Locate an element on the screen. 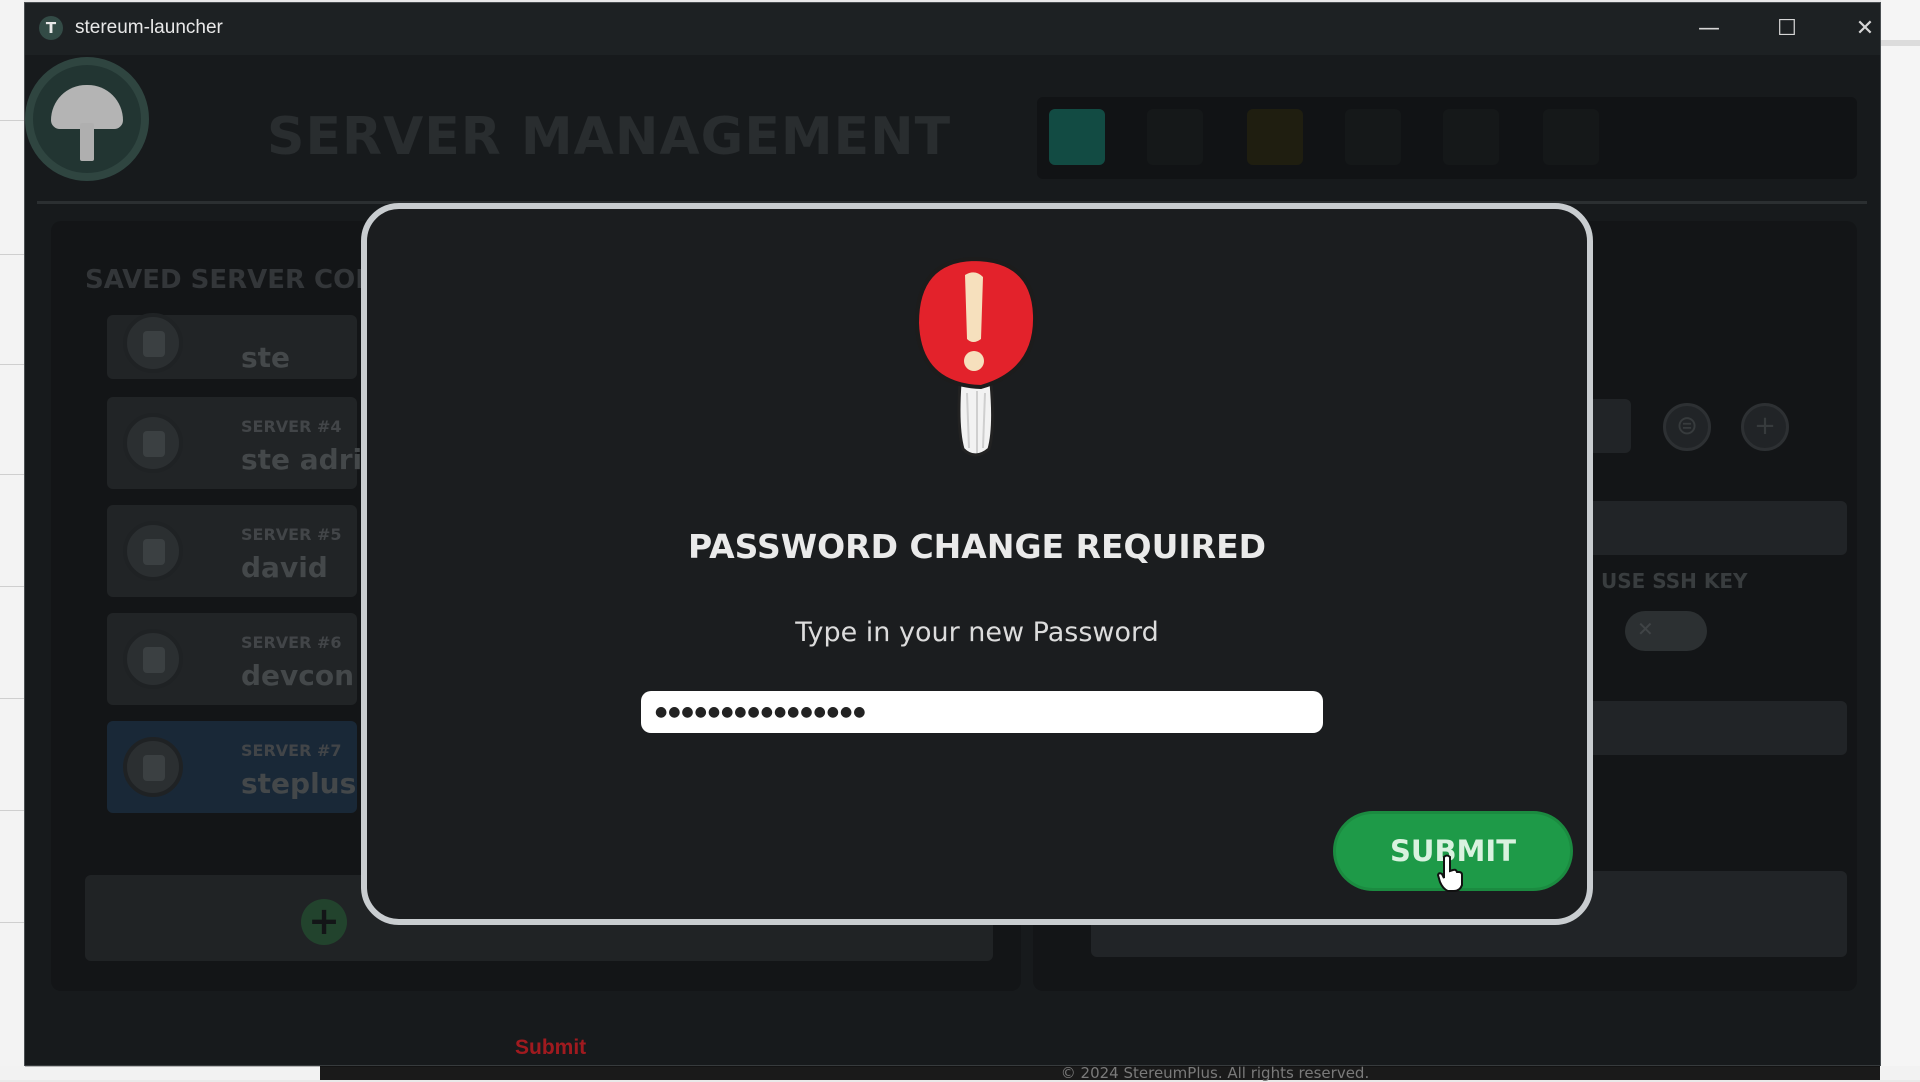 This screenshot has width=1920, height=1082. hand-cursor-icon is located at coordinates (1449, 873).